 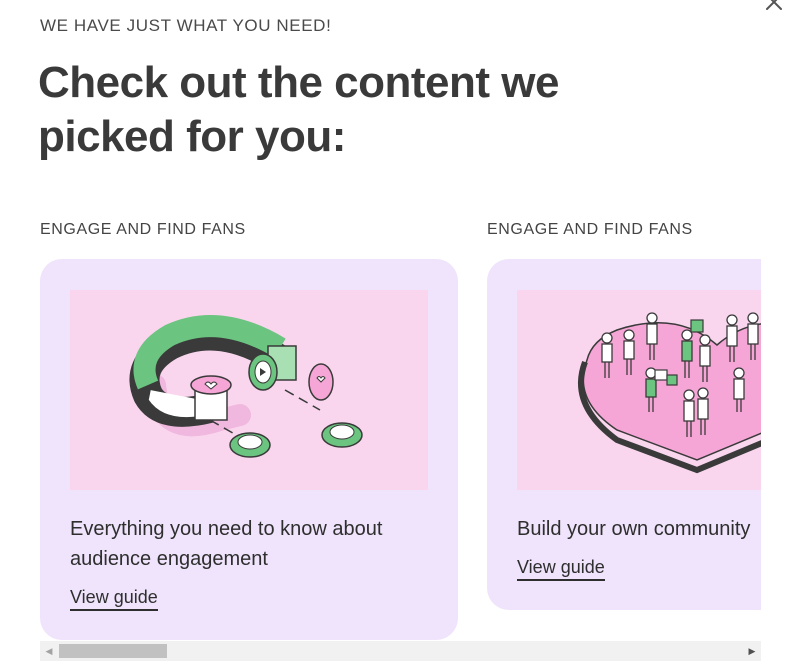 I want to click on scrollbar-thumb, so click(x=113, y=651).